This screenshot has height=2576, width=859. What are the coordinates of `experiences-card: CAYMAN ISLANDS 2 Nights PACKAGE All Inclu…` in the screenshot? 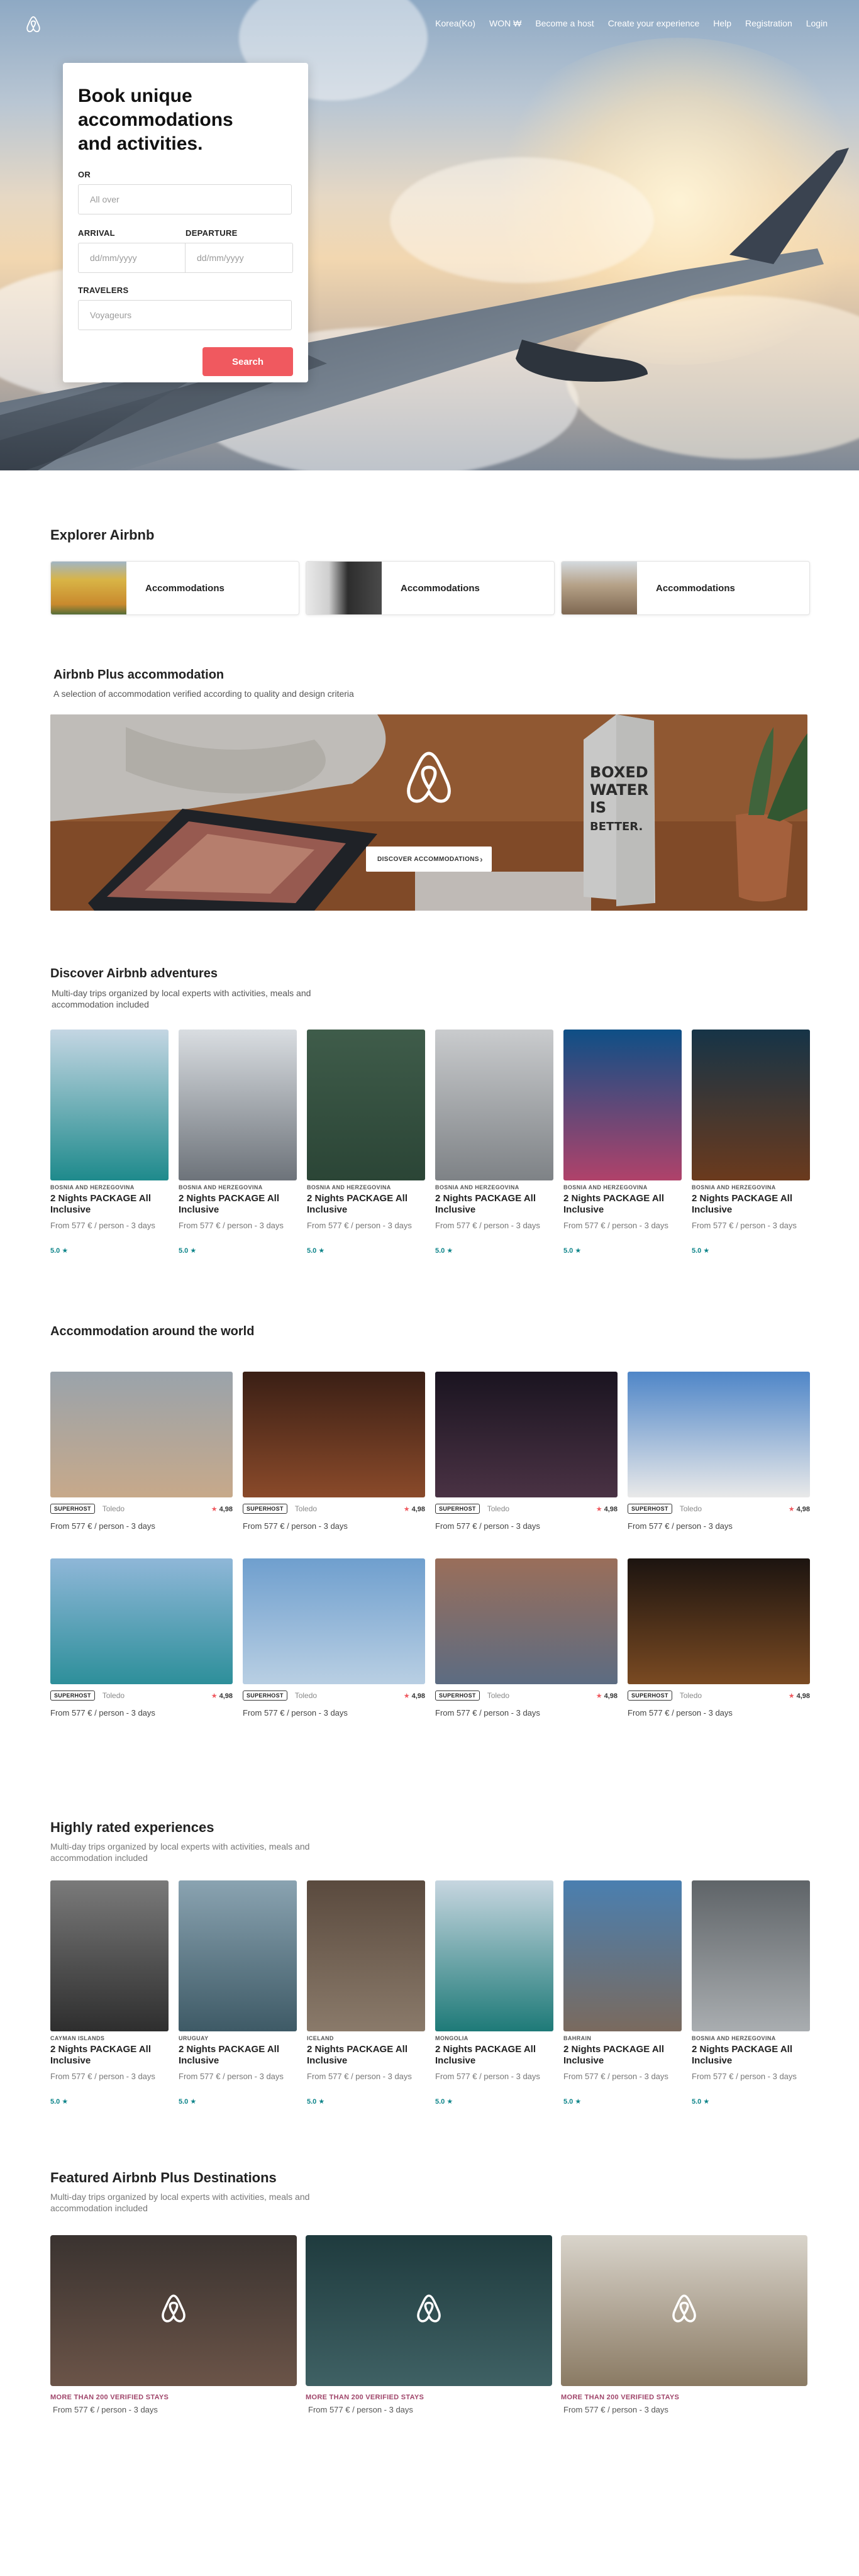 It's located at (110, 1993).